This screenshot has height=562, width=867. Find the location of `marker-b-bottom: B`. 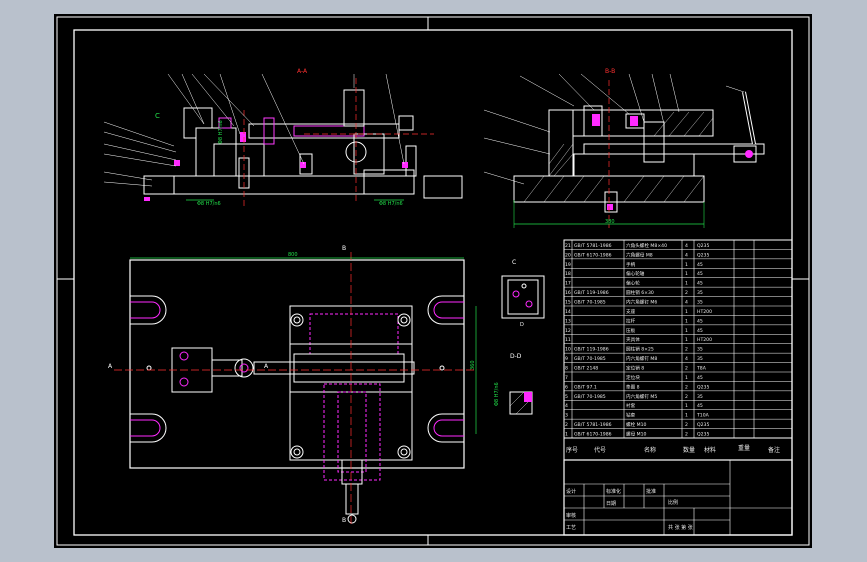

marker-b-bottom: B is located at coordinates (344, 520).